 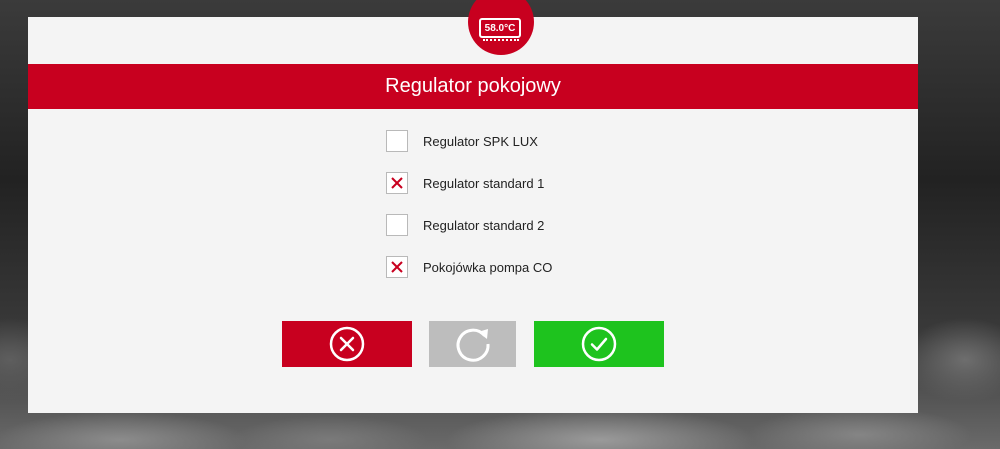 I want to click on option-regulator-spk-lux: Regulator SPK LUX, so click(x=469, y=141).